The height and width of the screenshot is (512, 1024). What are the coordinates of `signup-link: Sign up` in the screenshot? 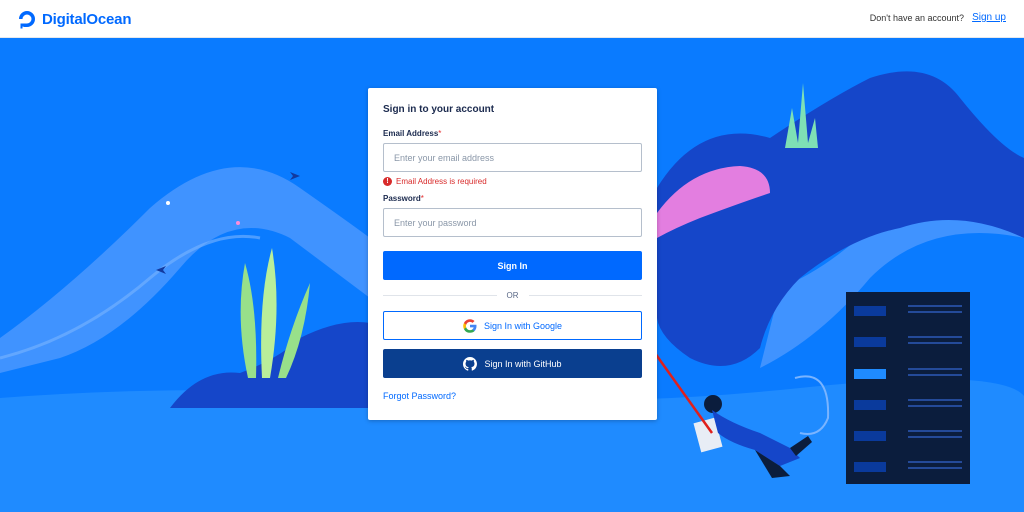 It's located at (989, 17).